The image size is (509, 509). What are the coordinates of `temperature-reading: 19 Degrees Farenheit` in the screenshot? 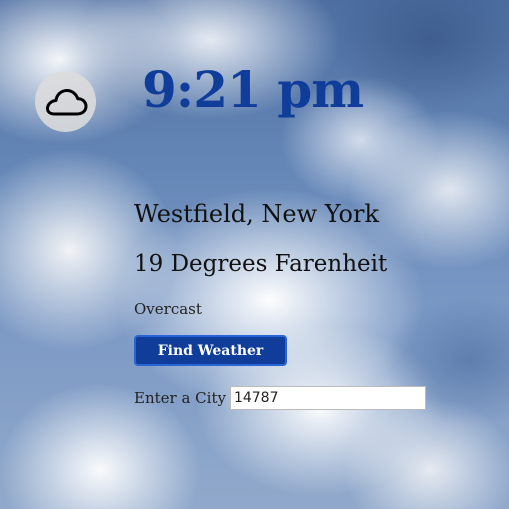 It's located at (261, 264).